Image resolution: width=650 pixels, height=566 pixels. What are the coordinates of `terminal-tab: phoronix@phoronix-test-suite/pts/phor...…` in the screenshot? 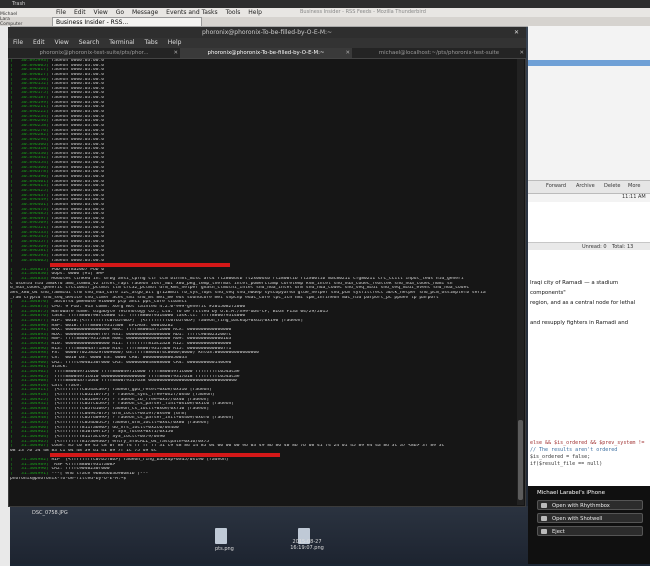 It's located at (94, 53).